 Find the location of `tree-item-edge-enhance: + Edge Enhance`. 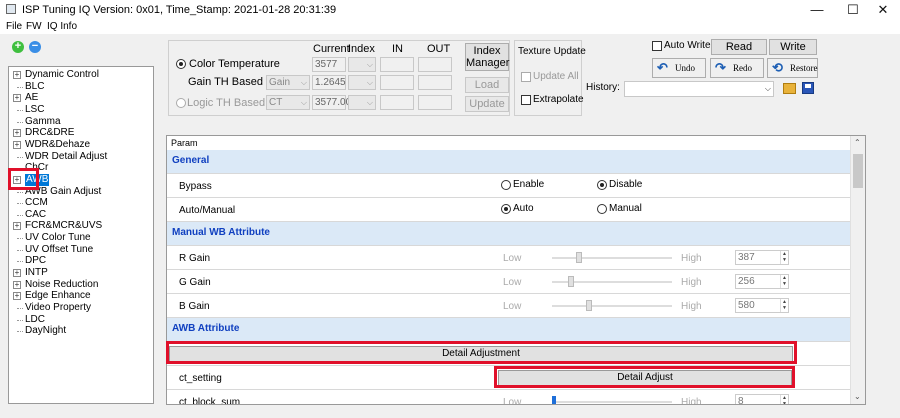

tree-item-edge-enhance: + Edge Enhance is located at coordinates (81, 296).